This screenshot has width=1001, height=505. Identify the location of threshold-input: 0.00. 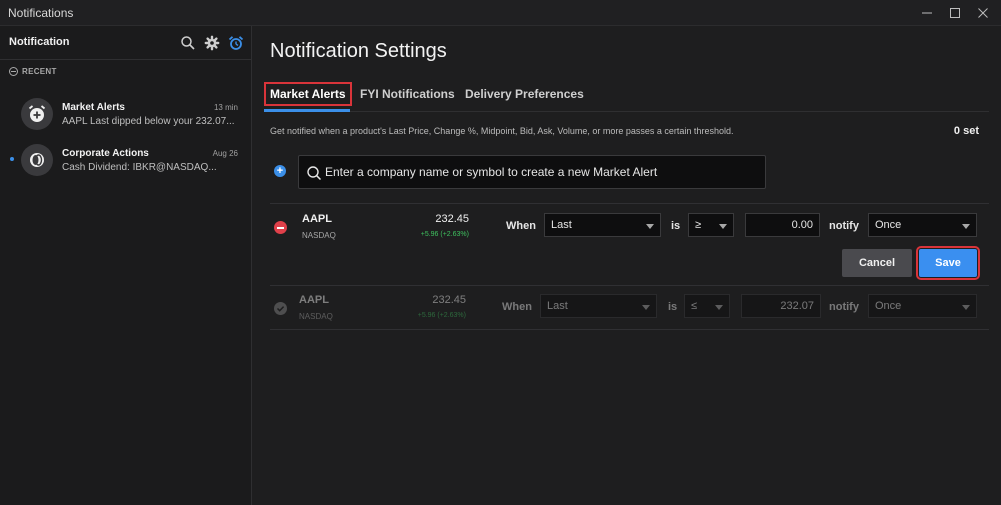
(782, 225).